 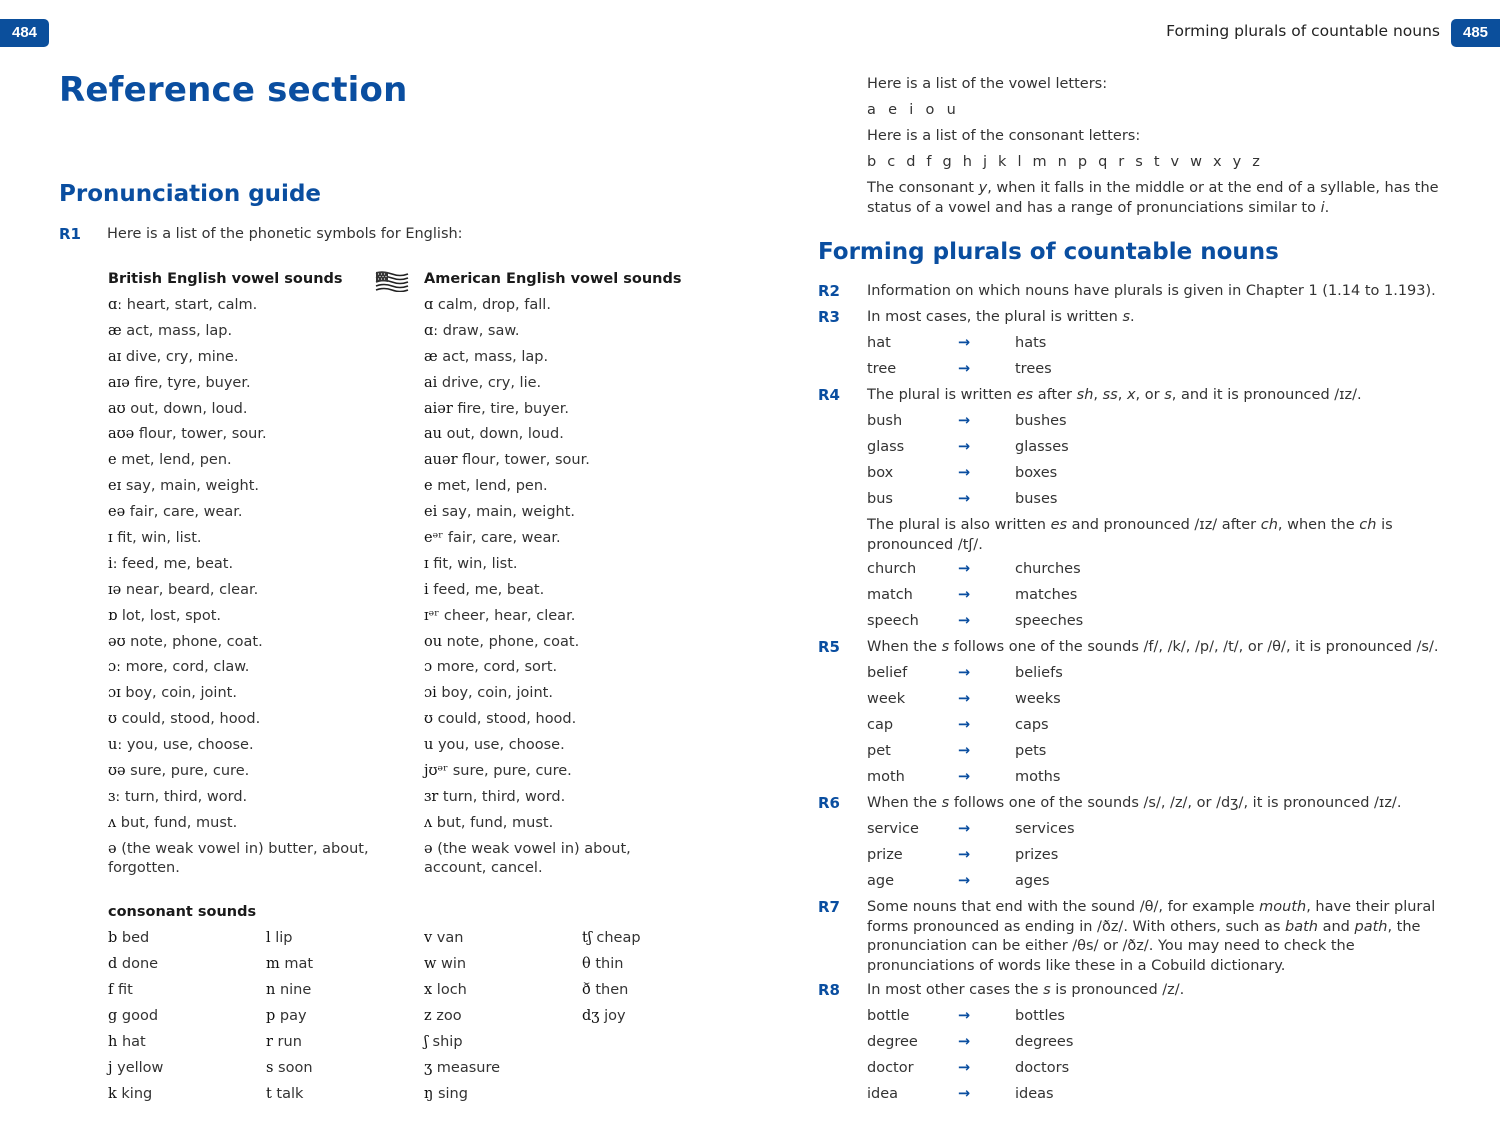 What do you see at coordinates (1017, 882) in the screenshot?
I see `plural-example-row: age → ages` at bounding box center [1017, 882].